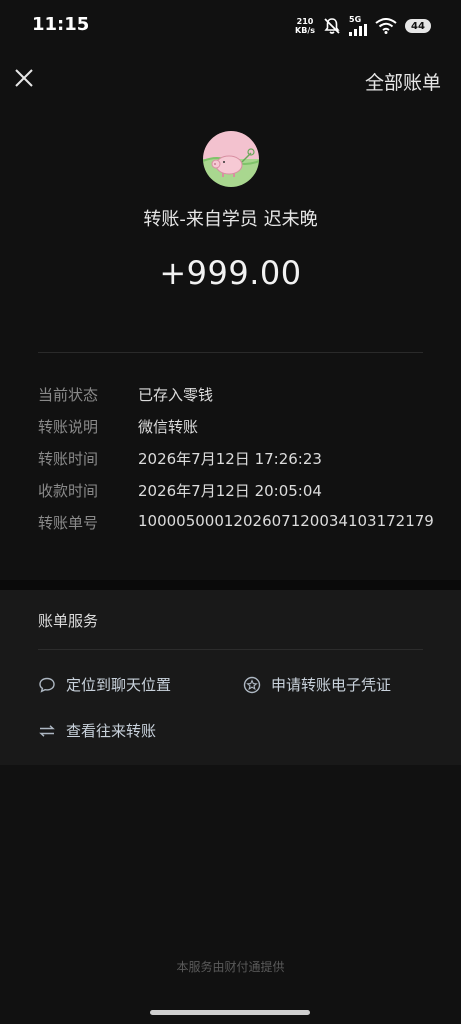  I want to click on signal-icon, so click(358, 30).